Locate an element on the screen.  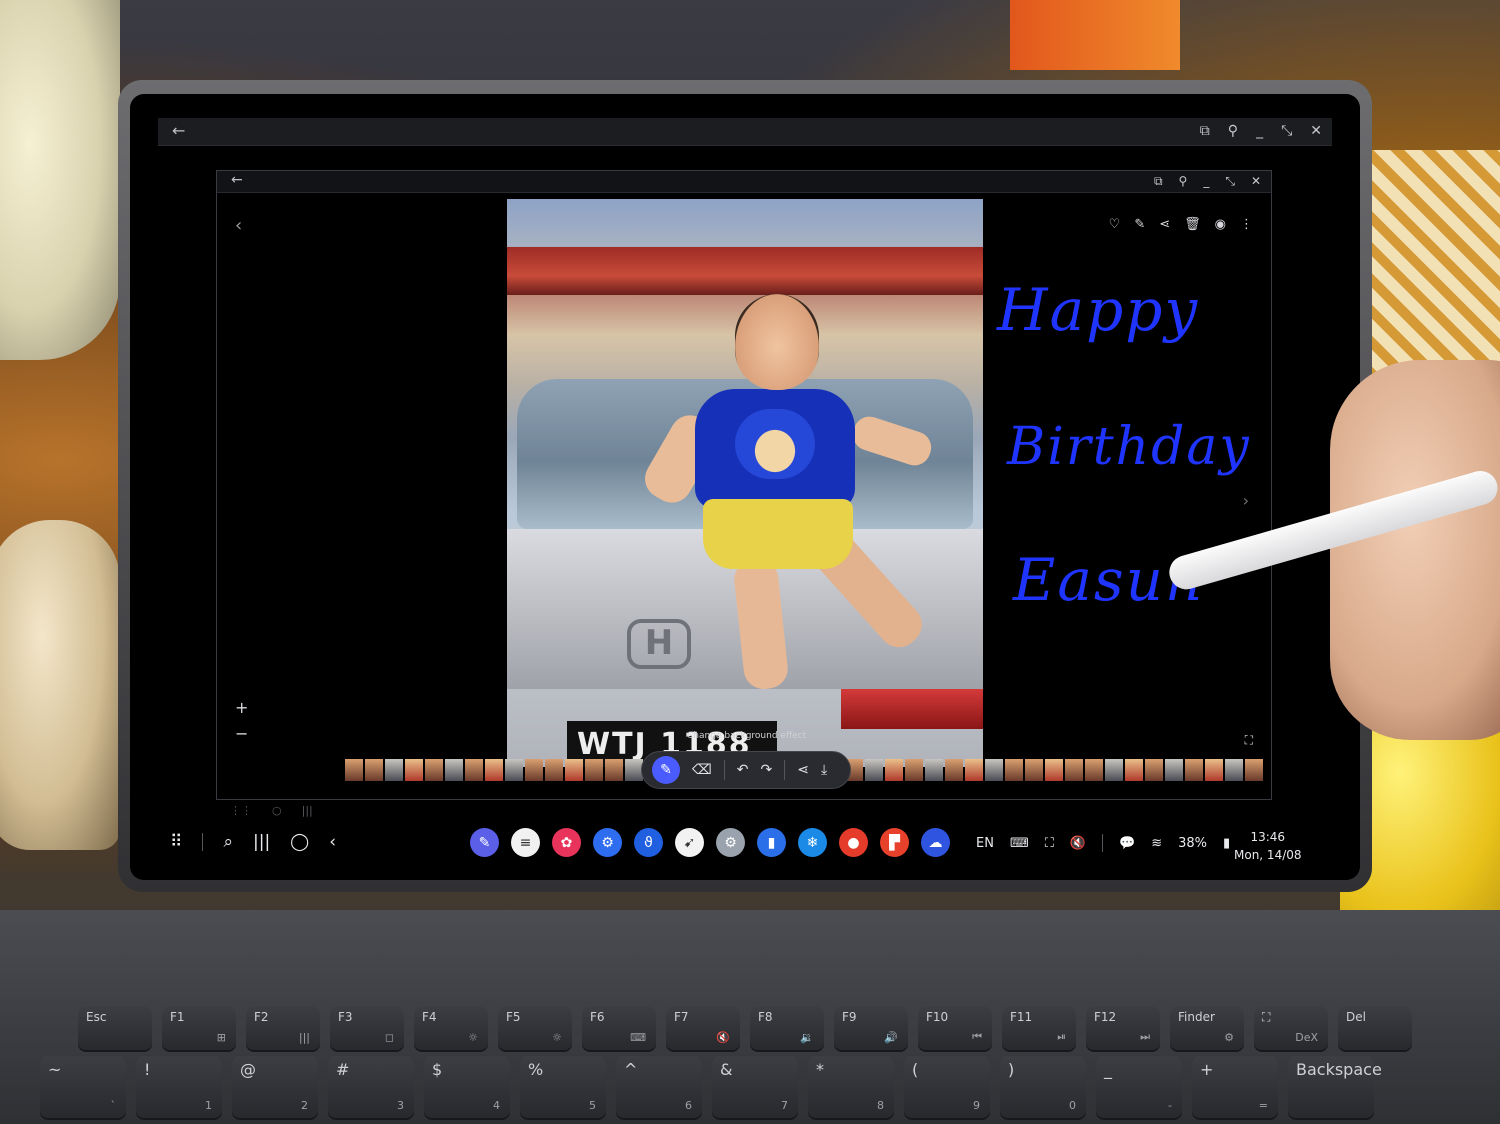
redo-icon: ↷ is located at coordinates (767, 770).